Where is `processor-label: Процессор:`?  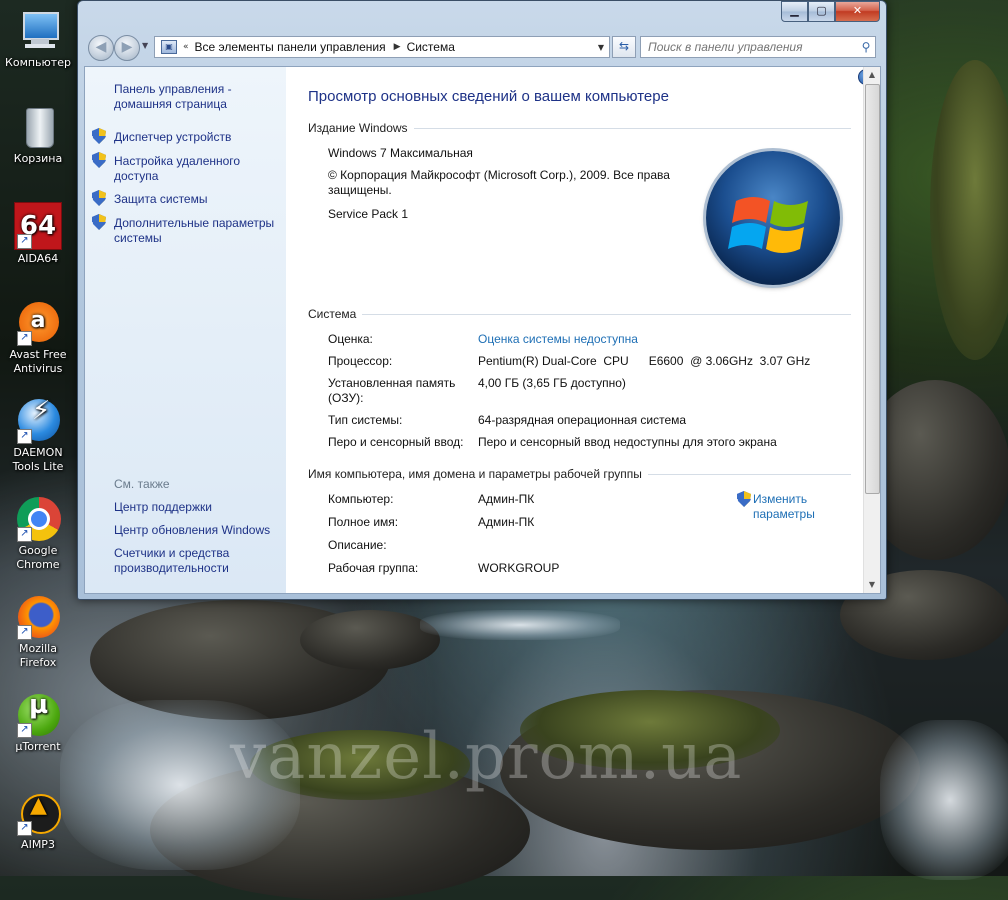 processor-label: Процессор: is located at coordinates (360, 361).